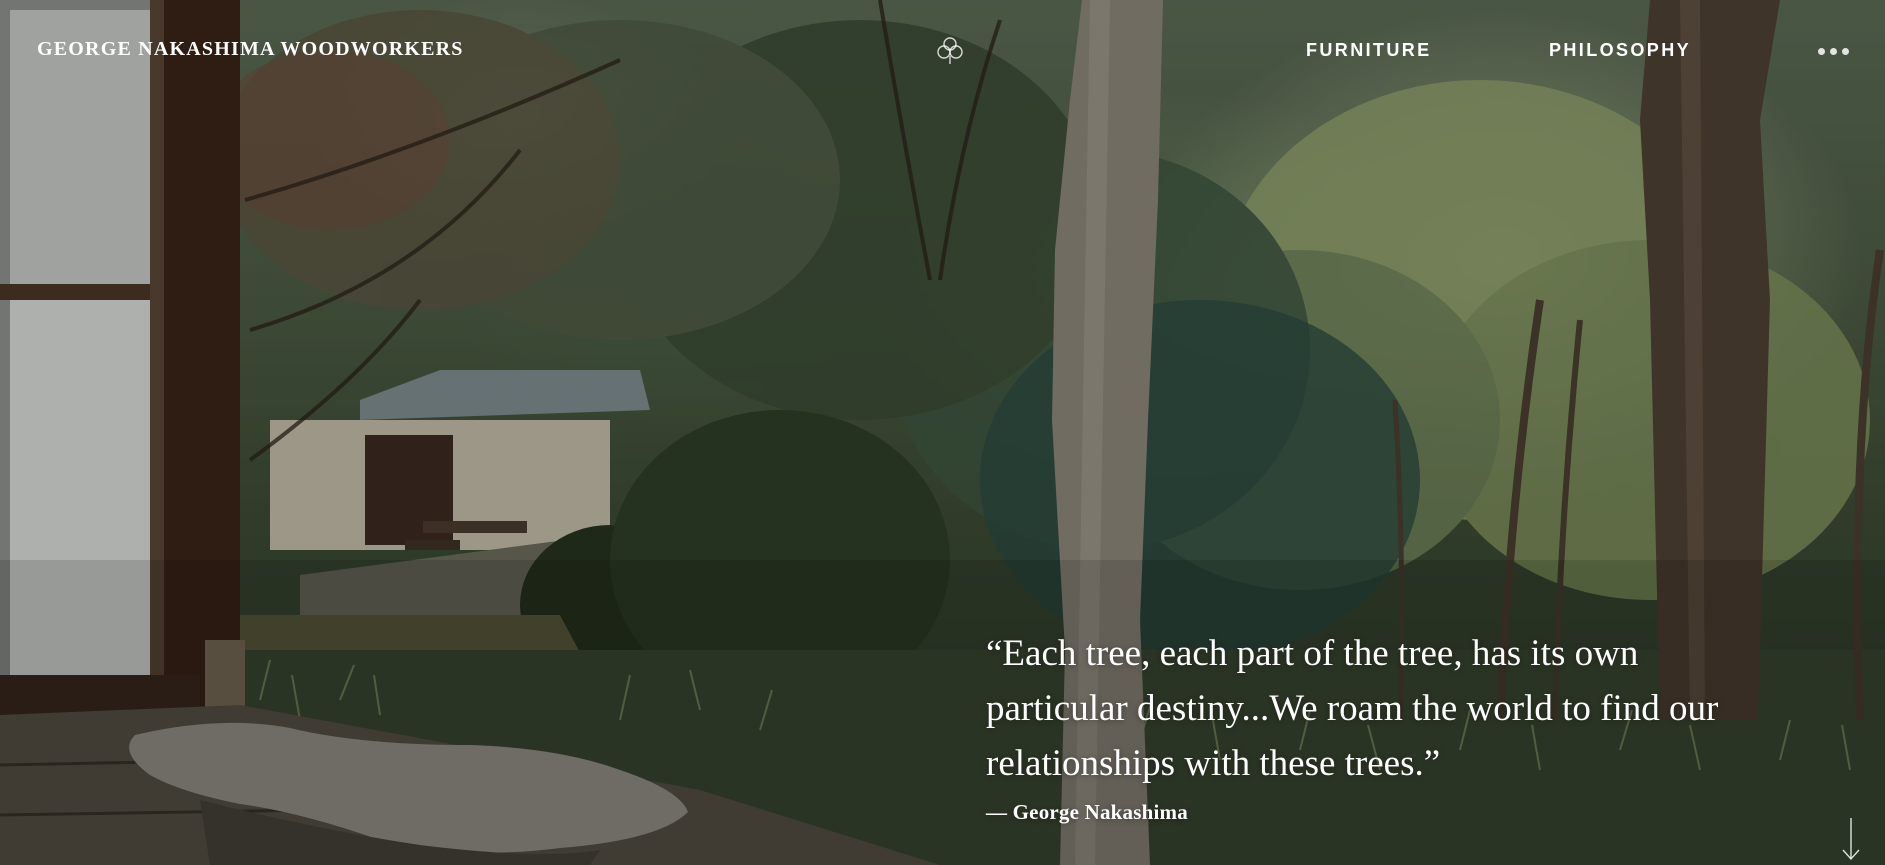 The height and width of the screenshot is (865, 1885). I want to click on leaf-cluster-emblem-icon, so click(950, 50).